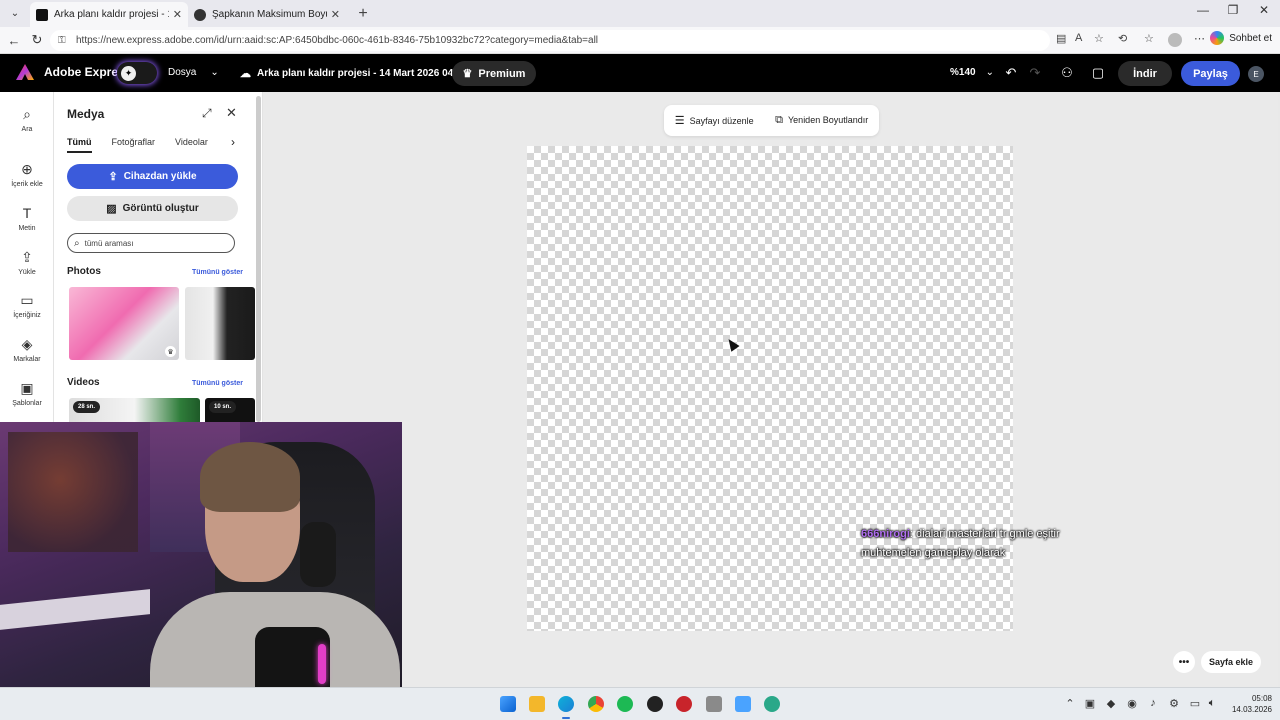 The height and width of the screenshot is (720, 1280). I want to click on premium-button: ♛ Premium, so click(494, 73).